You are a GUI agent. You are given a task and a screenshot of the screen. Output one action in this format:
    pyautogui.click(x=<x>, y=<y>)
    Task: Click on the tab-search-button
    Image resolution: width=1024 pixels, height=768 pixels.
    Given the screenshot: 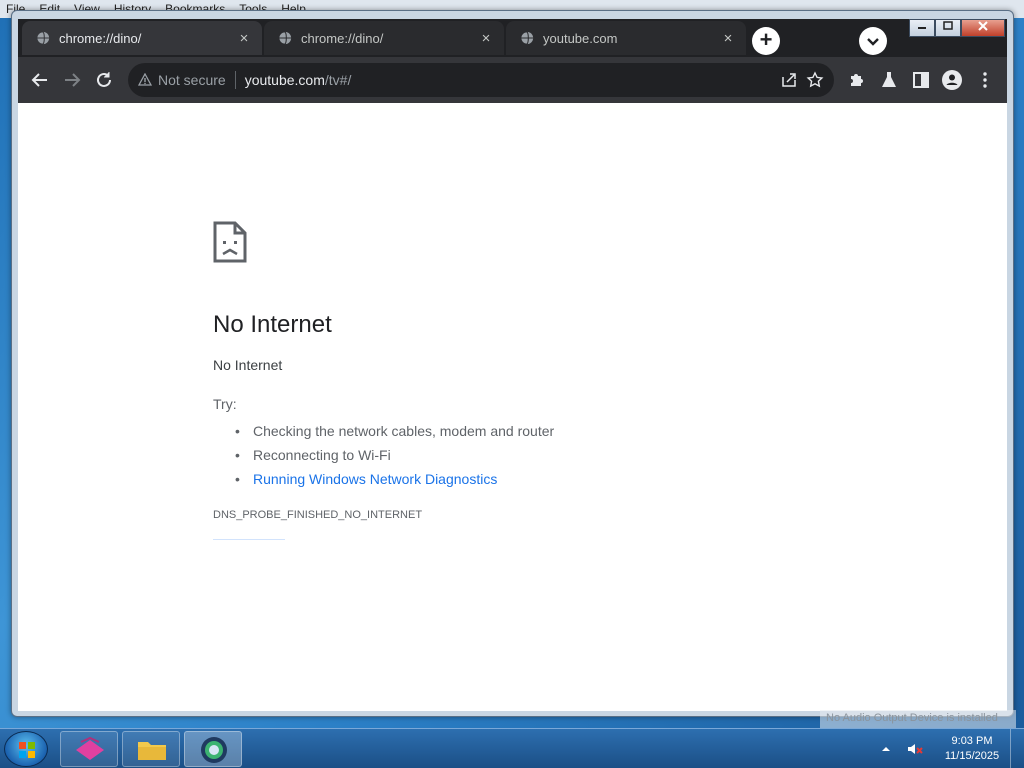 What is the action you would take?
    pyautogui.click(x=873, y=41)
    